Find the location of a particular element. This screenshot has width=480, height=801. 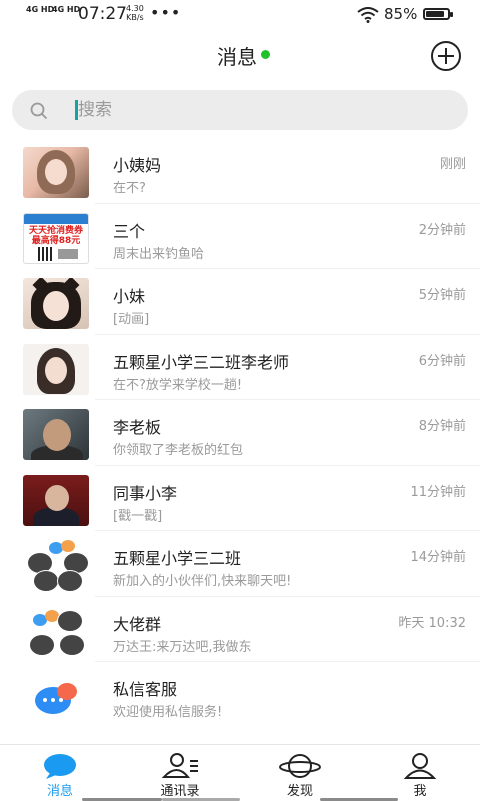

status-time: 07:27 is located at coordinates (102, 14).